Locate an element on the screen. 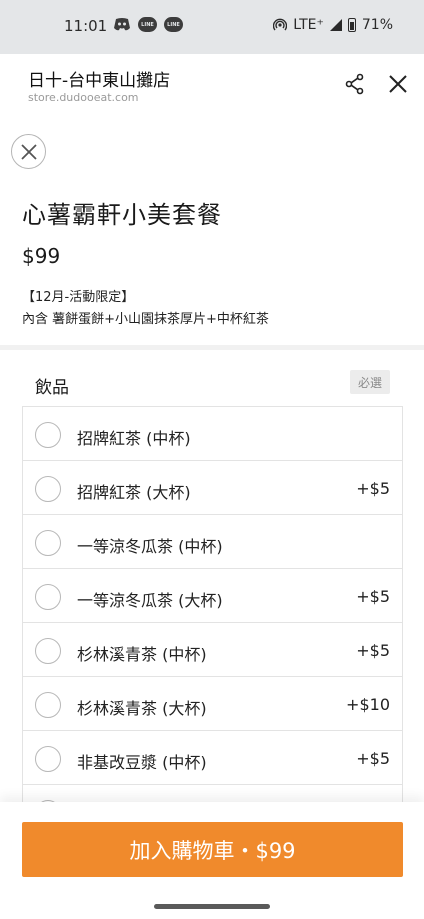 The height and width of the screenshot is (919, 424). share-icon is located at coordinates (354, 84).